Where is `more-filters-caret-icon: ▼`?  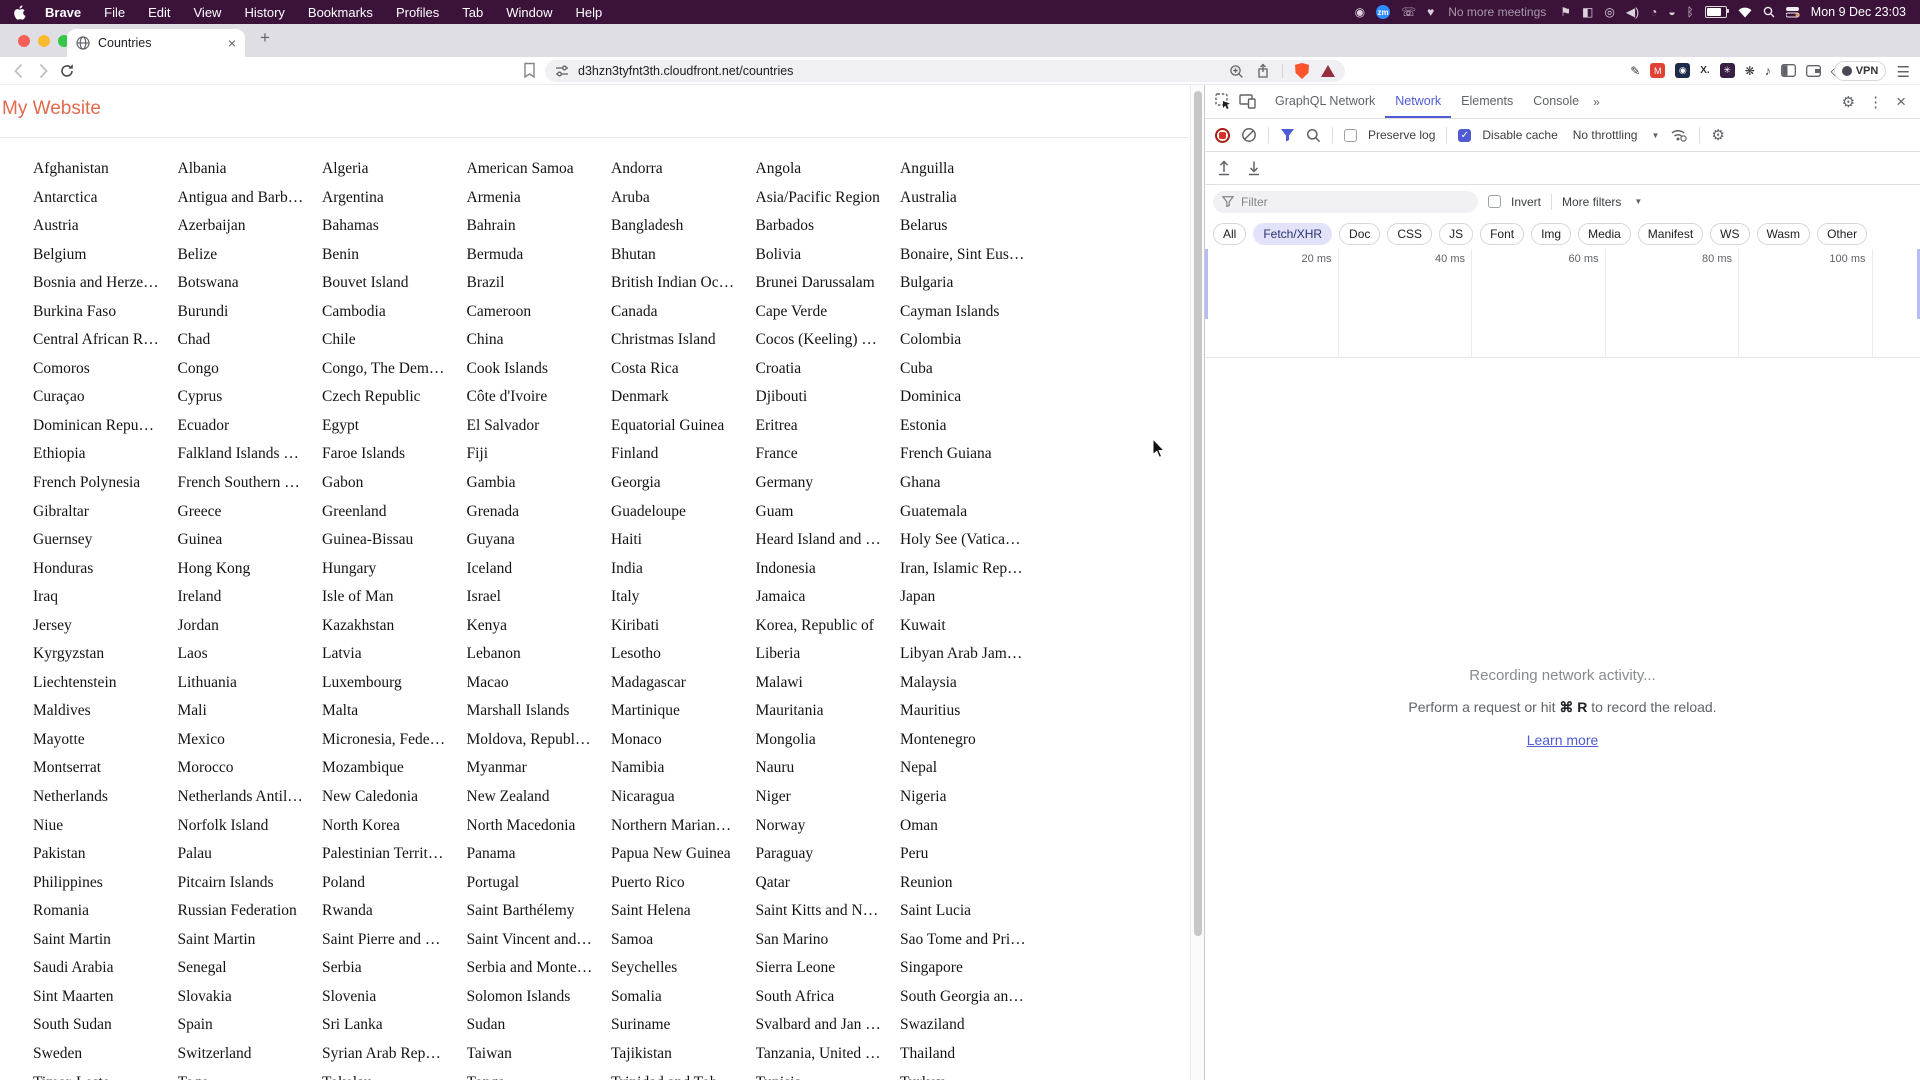 more-filters-caret-icon: ▼ is located at coordinates (1638, 201).